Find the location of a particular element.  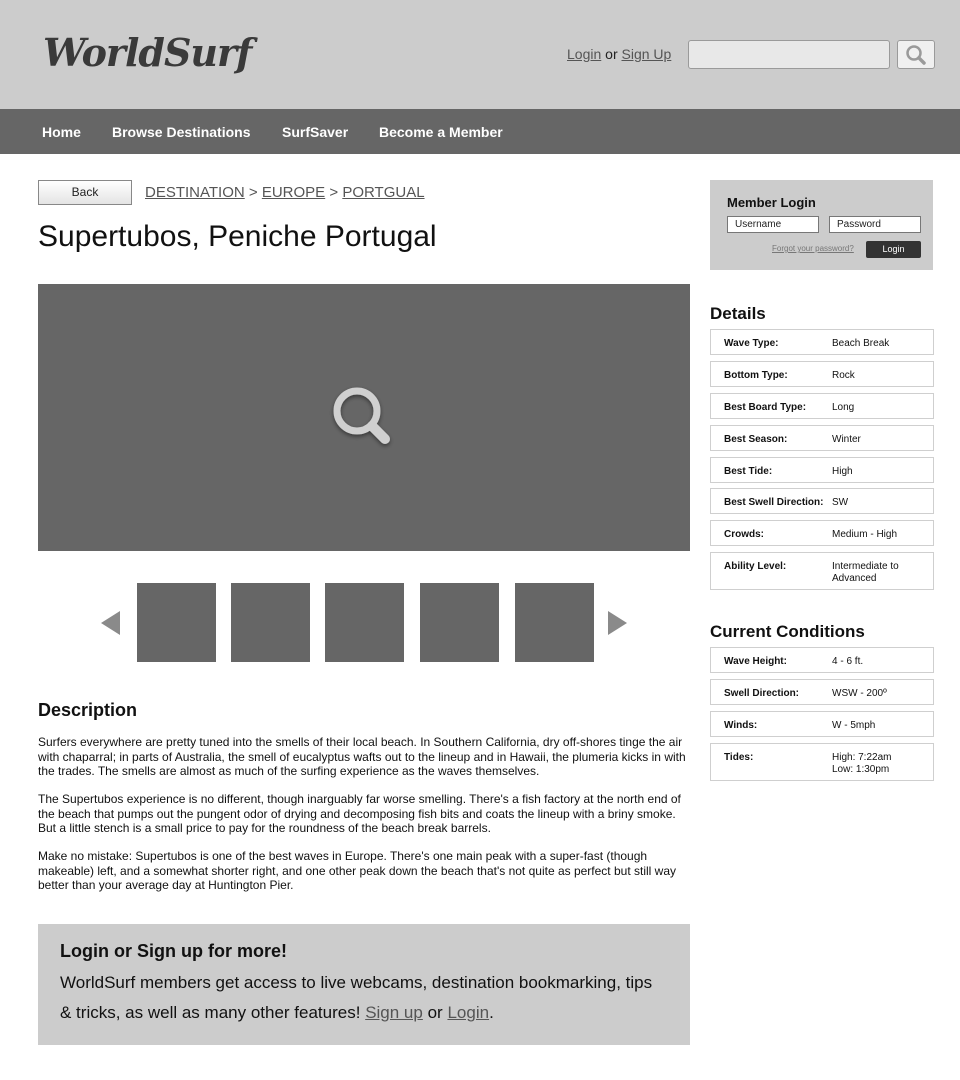

description-heading: Description is located at coordinates (88, 710).